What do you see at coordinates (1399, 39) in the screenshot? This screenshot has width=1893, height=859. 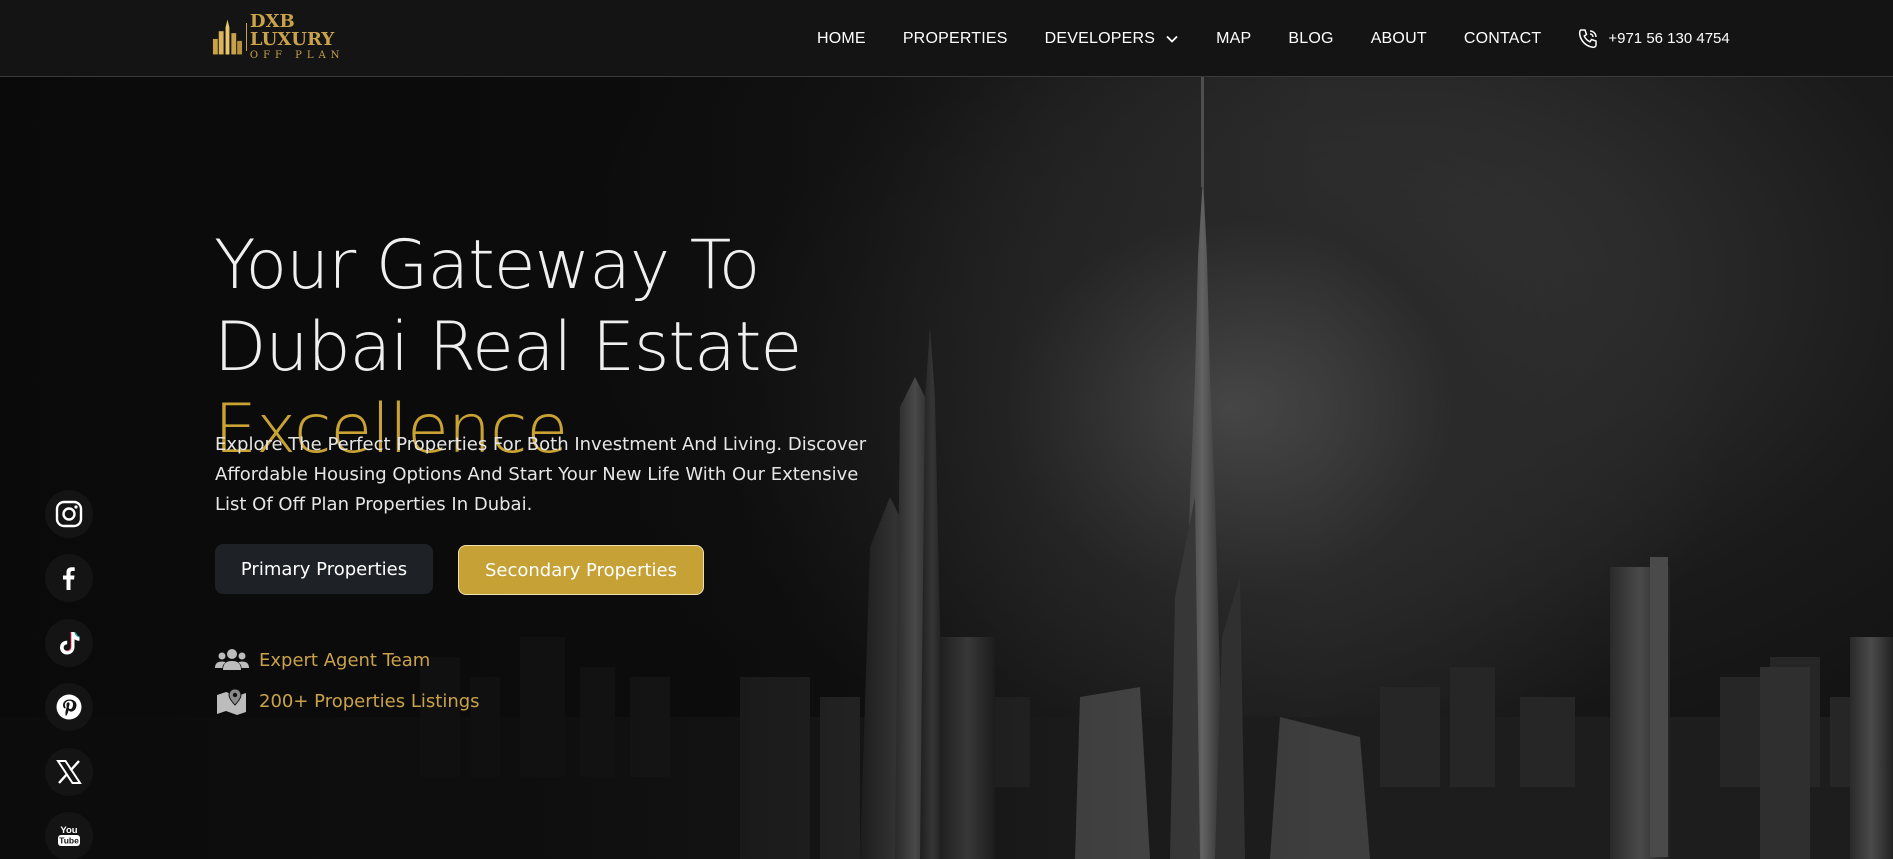 I see `nav-about: ABOUT` at bounding box center [1399, 39].